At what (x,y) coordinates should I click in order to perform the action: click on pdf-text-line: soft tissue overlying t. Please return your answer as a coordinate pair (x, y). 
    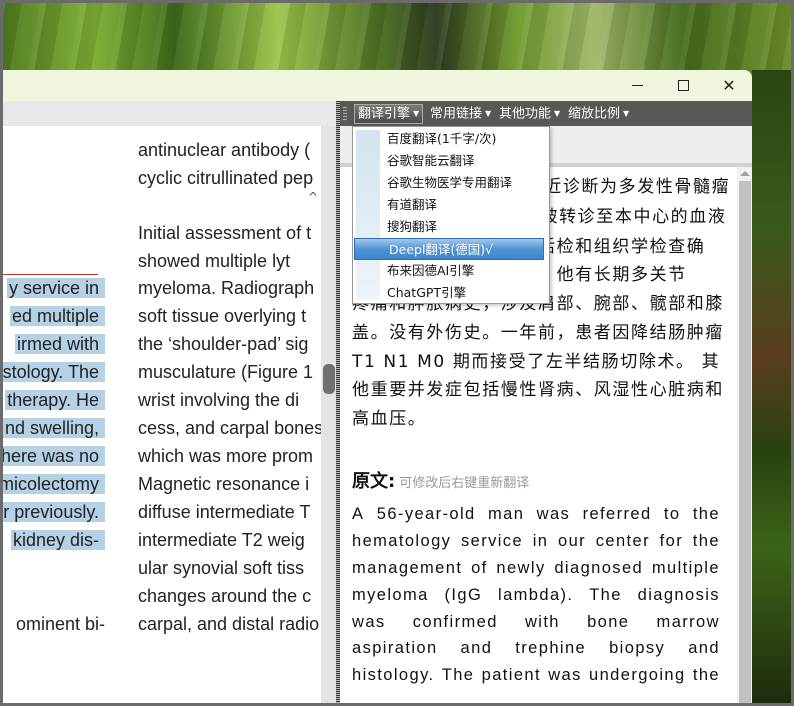
    Looking at the image, I should click on (222, 316).